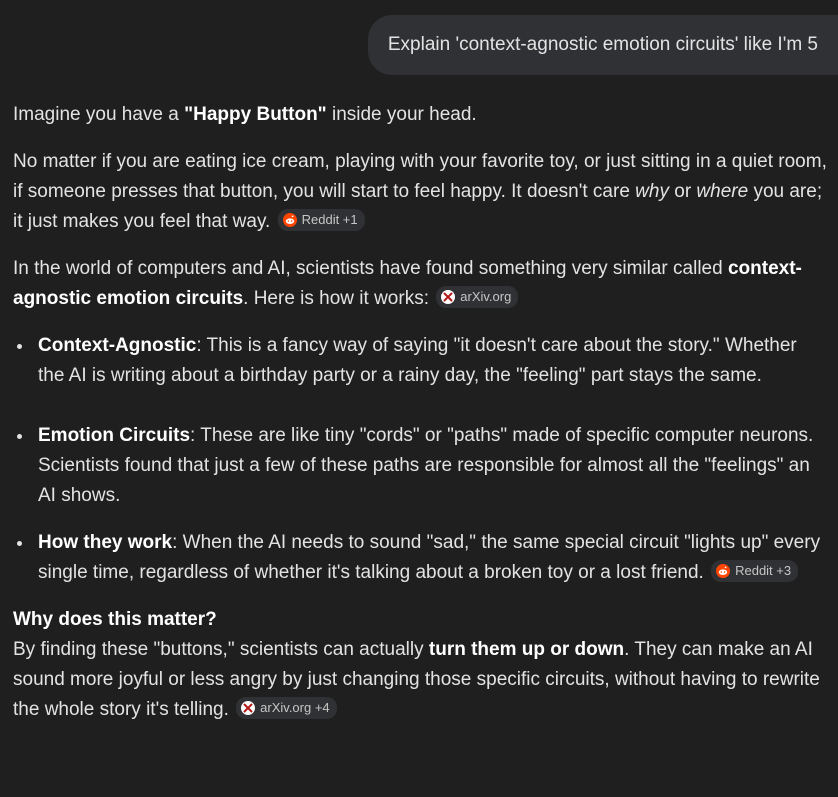 This screenshot has height=797, width=838. I want to click on emphasis-where: where, so click(722, 191).